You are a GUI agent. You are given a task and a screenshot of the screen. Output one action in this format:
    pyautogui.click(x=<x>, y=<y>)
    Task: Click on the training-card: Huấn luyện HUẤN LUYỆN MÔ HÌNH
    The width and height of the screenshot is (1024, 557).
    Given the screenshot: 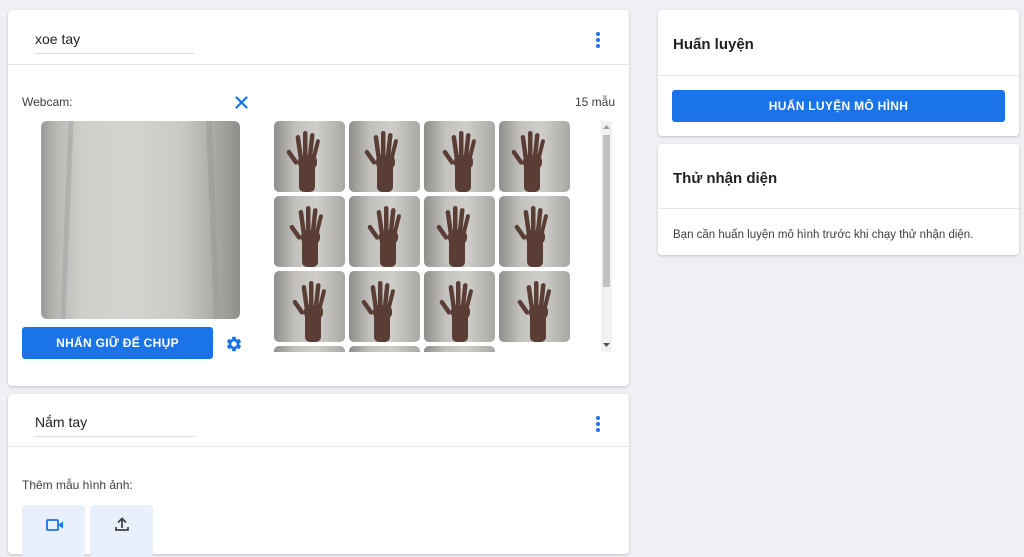 What is the action you would take?
    pyautogui.click(x=838, y=73)
    